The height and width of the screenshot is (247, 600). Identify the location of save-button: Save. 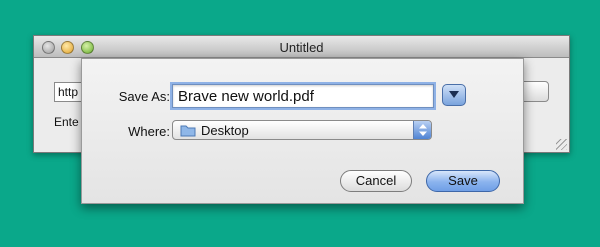
(463, 181).